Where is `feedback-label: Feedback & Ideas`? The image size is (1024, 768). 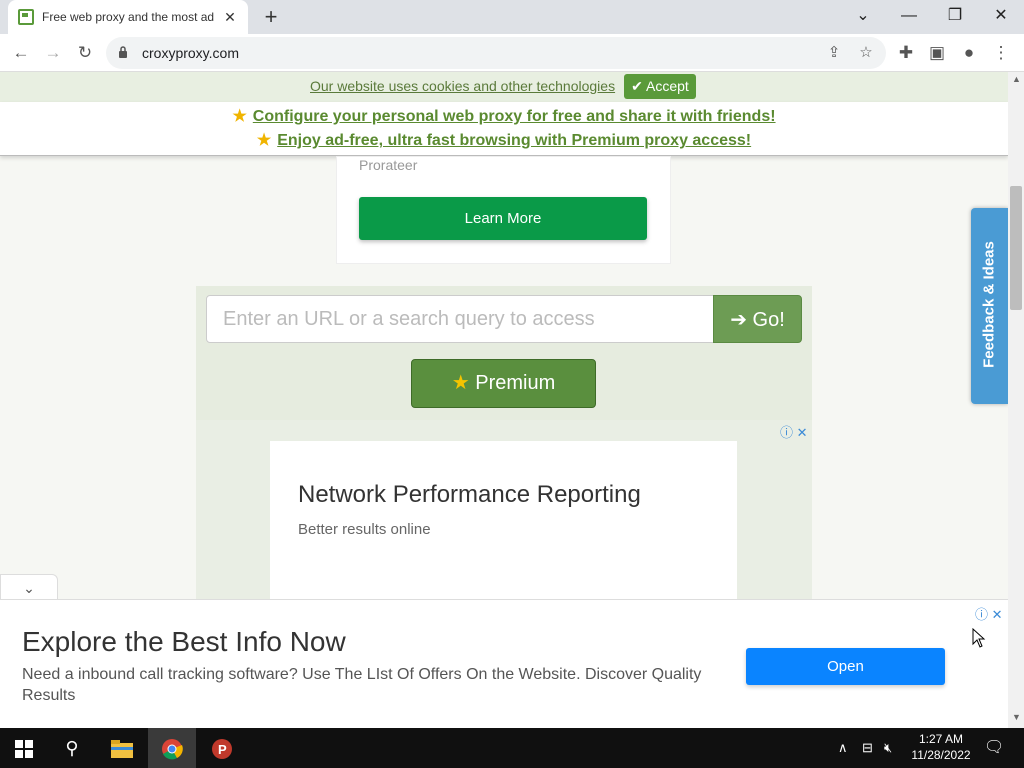 feedback-label: Feedback & Ideas is located at coordinates (989, 304).